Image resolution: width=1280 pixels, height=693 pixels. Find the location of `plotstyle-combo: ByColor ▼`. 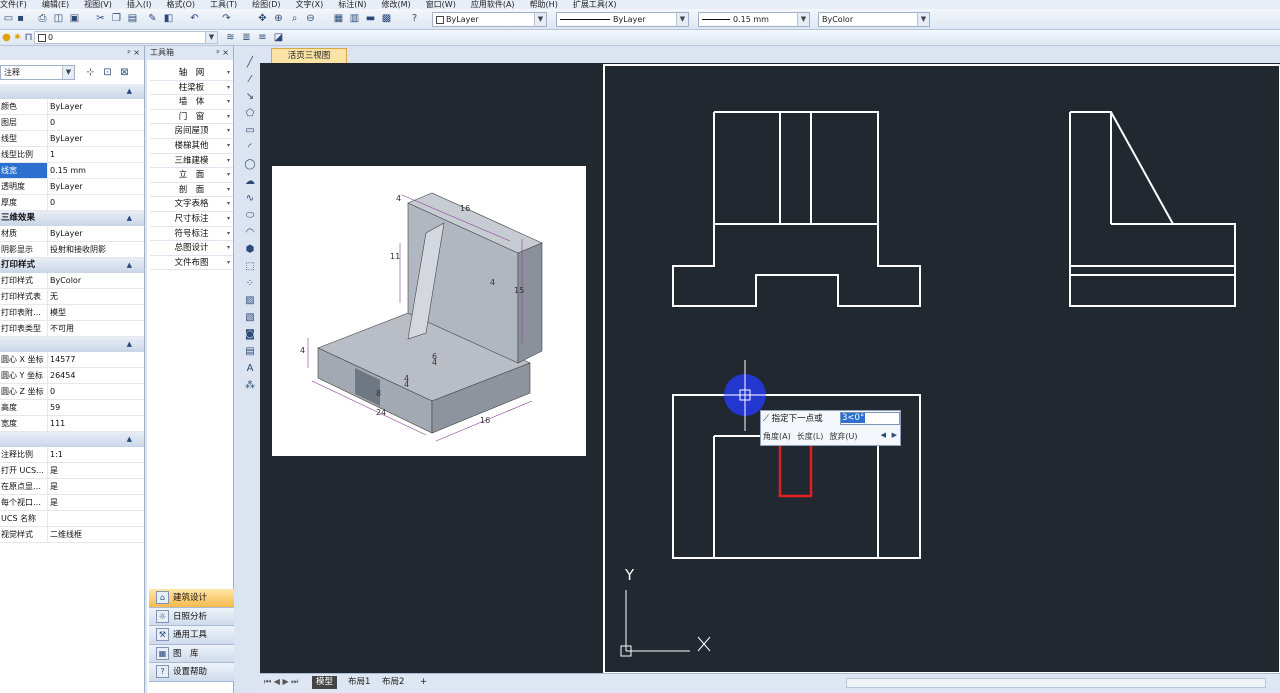

plotstyle-combo: ByColor ▼ is located at coordinates (874, 19).